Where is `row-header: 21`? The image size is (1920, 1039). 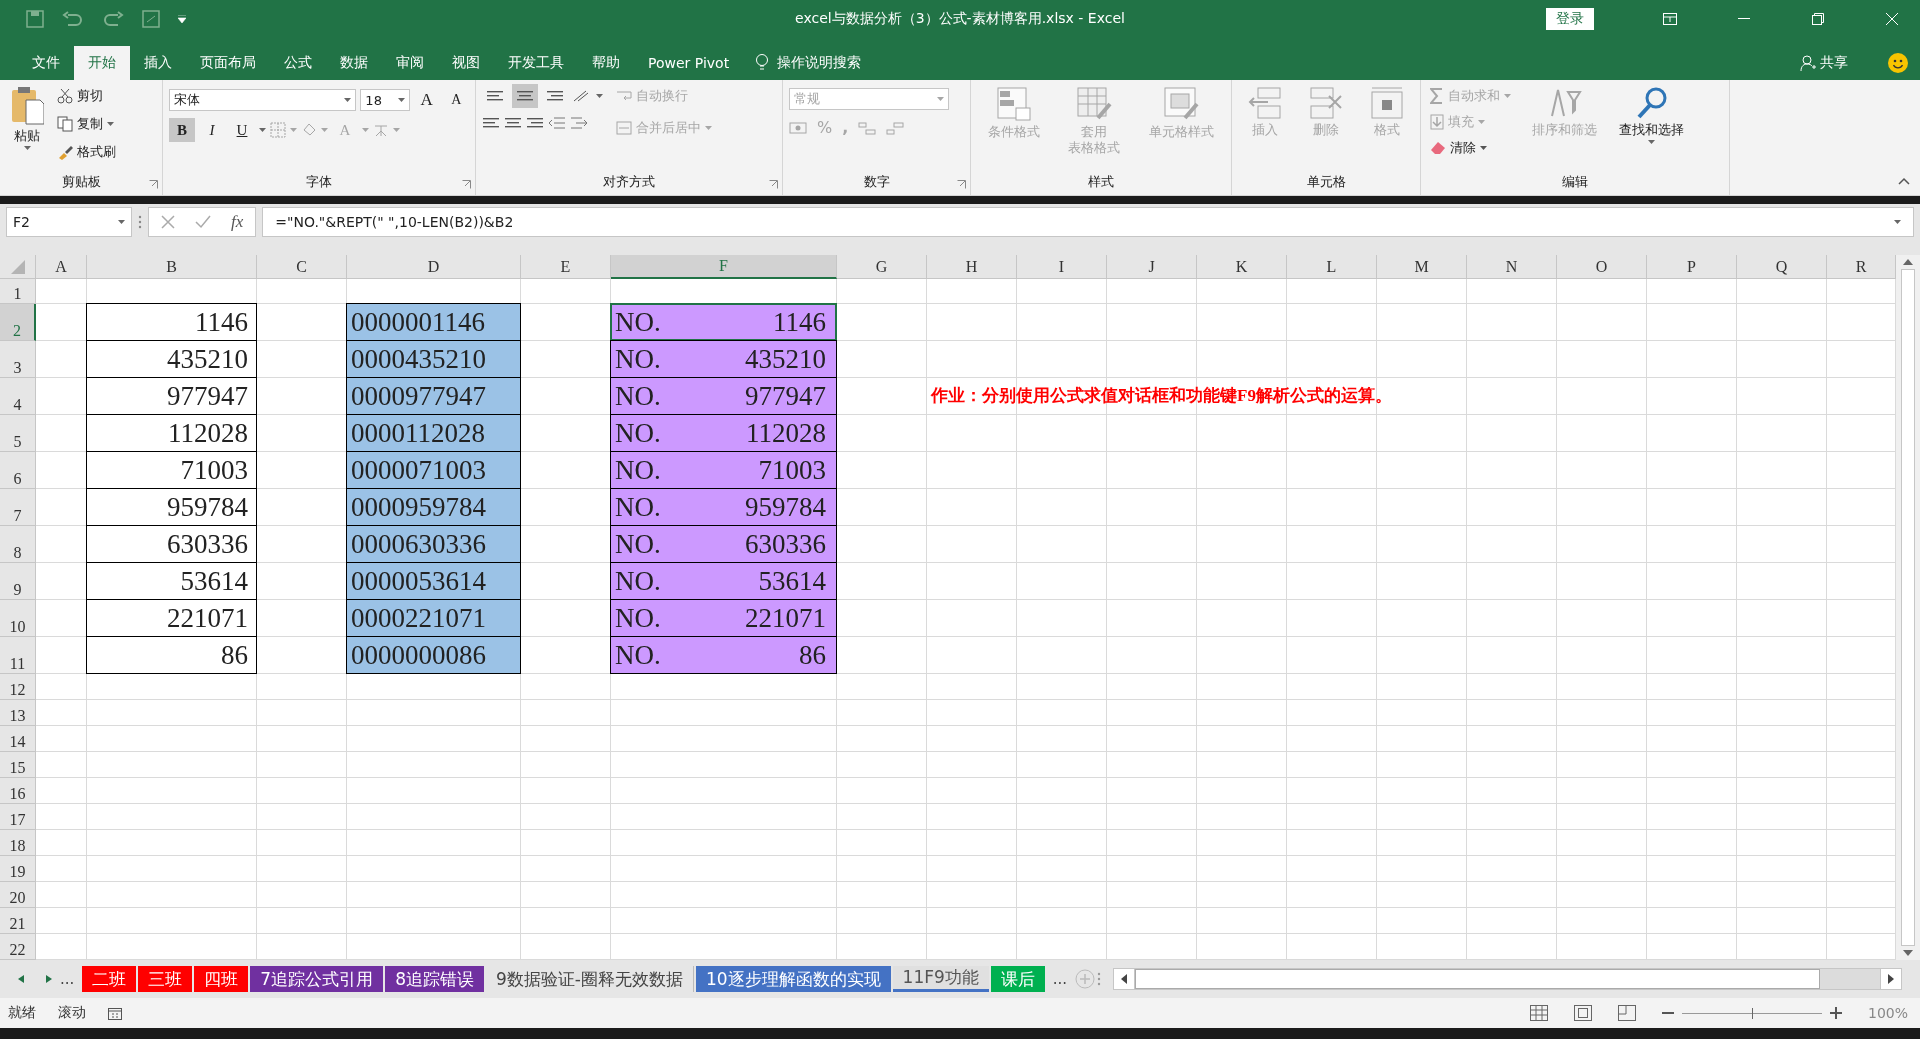
row-header: 21 is located at coordinates (18, 921).